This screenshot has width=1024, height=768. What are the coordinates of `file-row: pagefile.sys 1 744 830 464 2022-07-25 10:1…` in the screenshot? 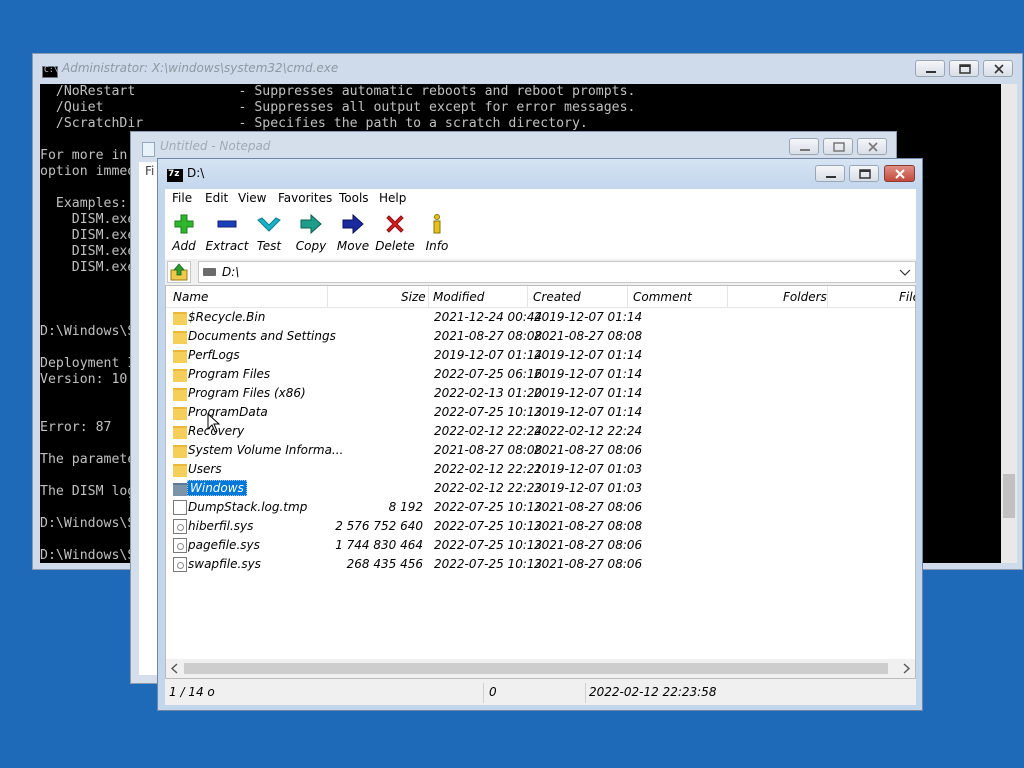 It's located at (540, 545).